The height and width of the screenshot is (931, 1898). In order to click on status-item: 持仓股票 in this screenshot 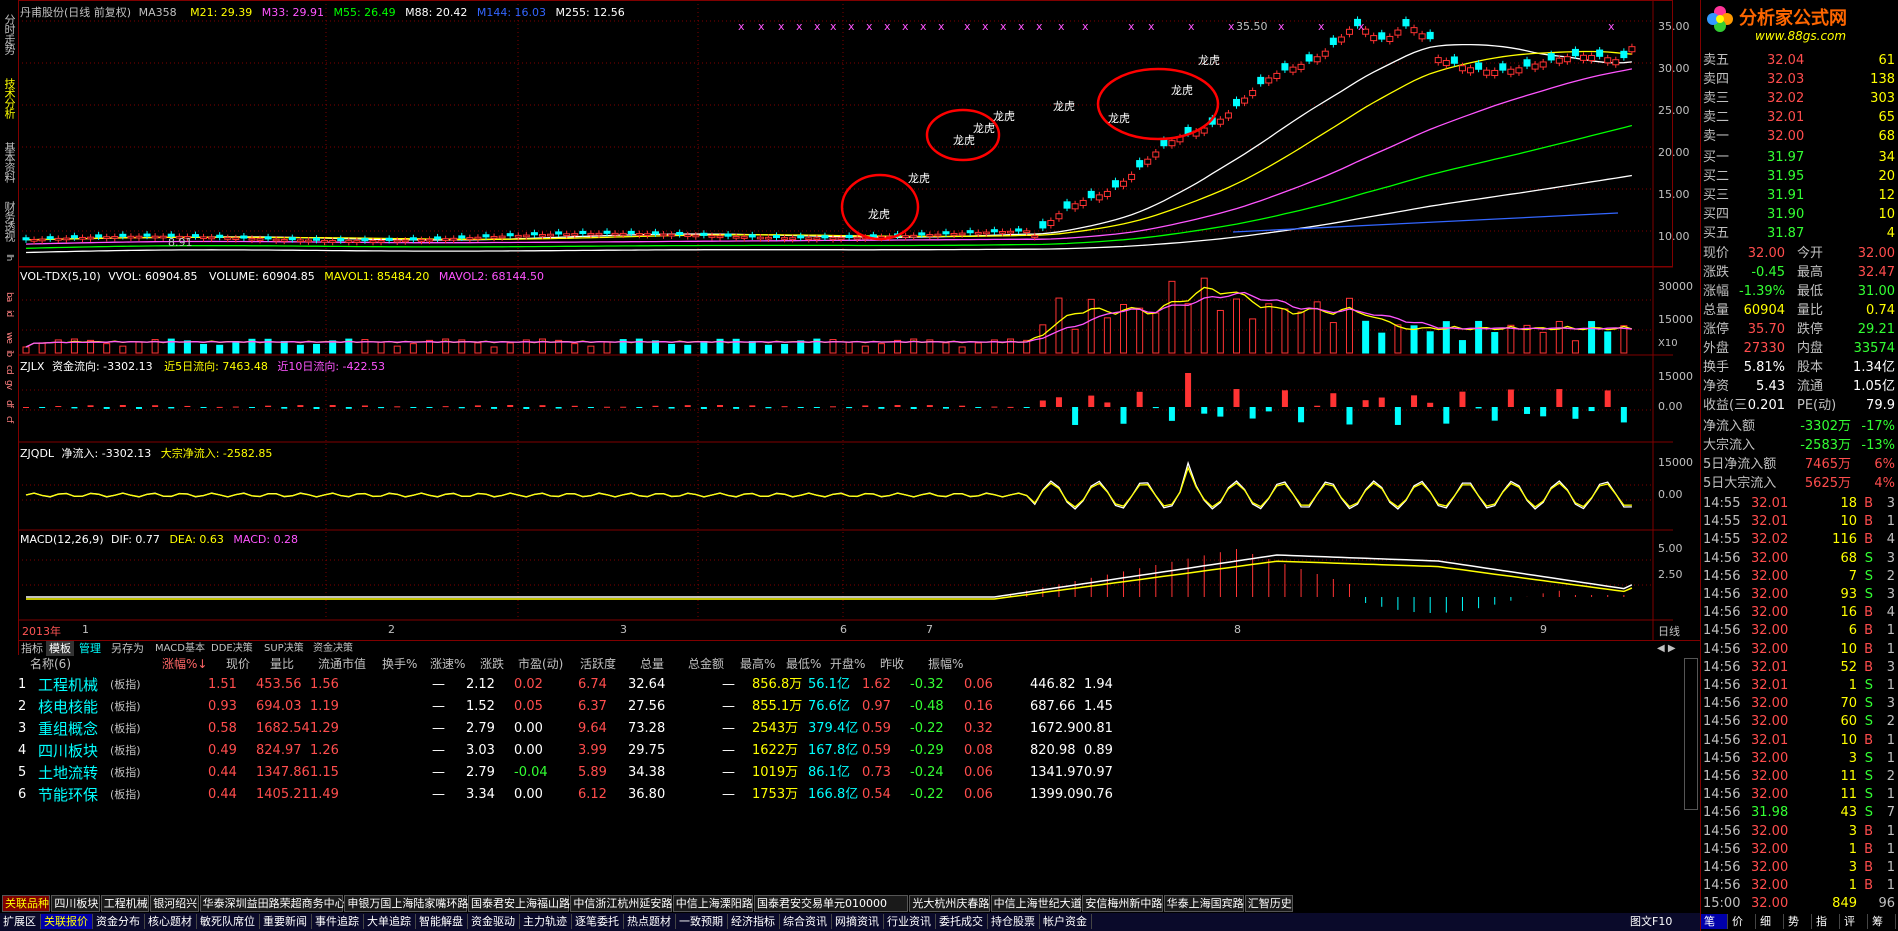, I will do `click(1014, 921)`.